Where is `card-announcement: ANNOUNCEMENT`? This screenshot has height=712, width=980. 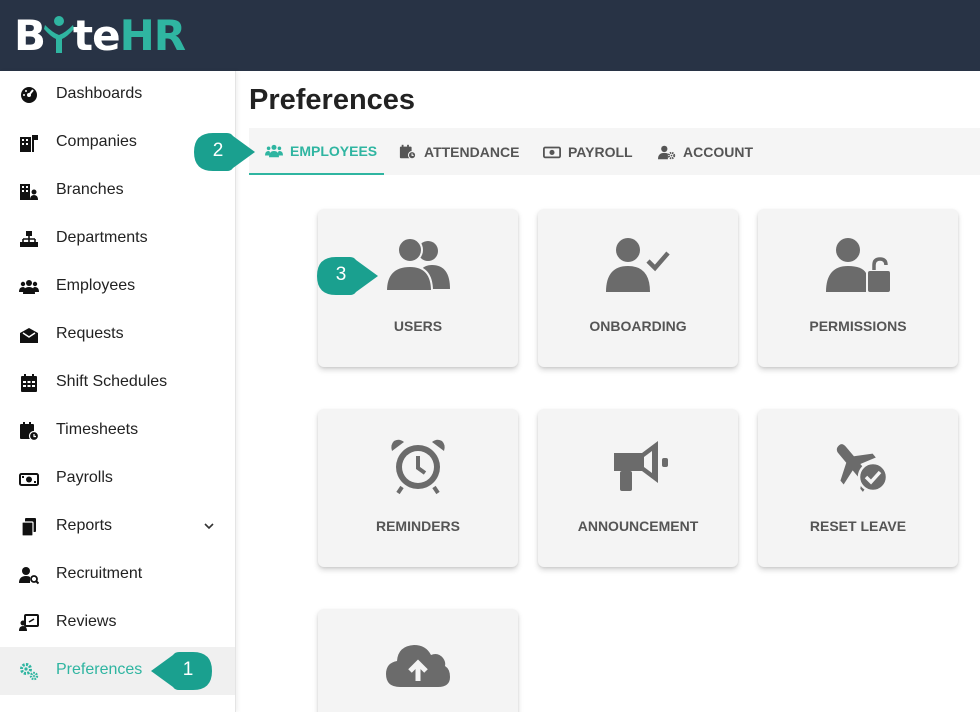 card-announcement: ANNOUNCEMENT is located at coordinates (638, 488).